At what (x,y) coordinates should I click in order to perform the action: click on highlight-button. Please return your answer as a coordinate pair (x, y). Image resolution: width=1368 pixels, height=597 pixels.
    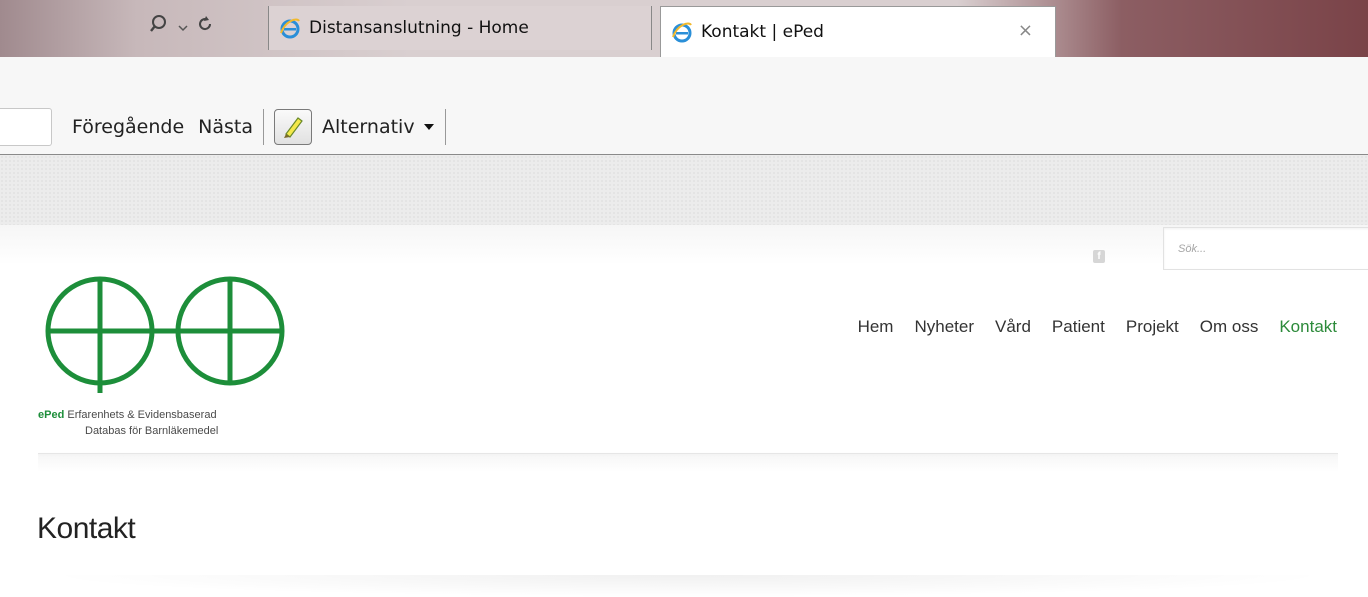
    Looking at the image, I should click on (293, 127).